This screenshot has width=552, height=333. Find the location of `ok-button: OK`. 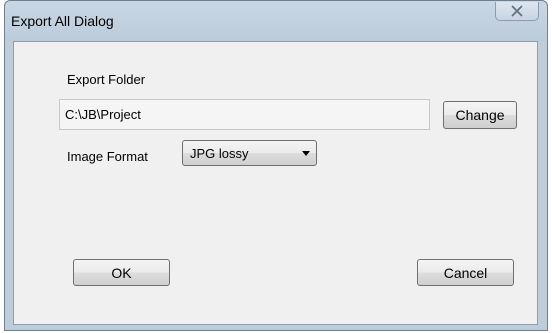

ok-button: OK is located at coordinates (121, 272).